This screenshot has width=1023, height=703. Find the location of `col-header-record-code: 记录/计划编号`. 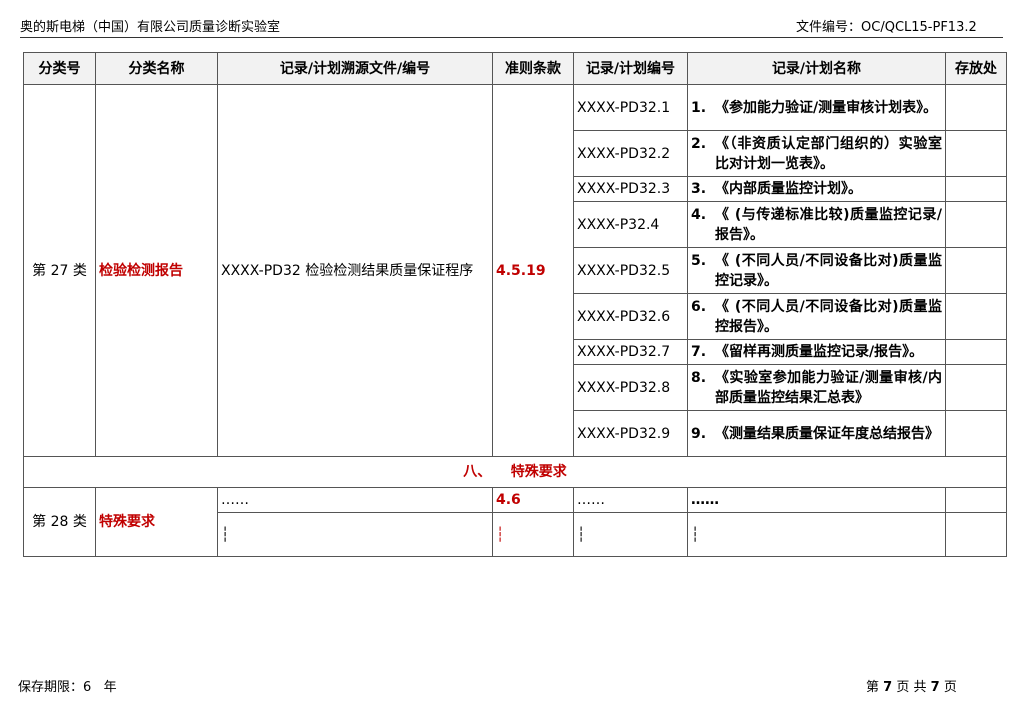

col-header-record-code: 记录/计划编号 is located at coordinates (630, 68).